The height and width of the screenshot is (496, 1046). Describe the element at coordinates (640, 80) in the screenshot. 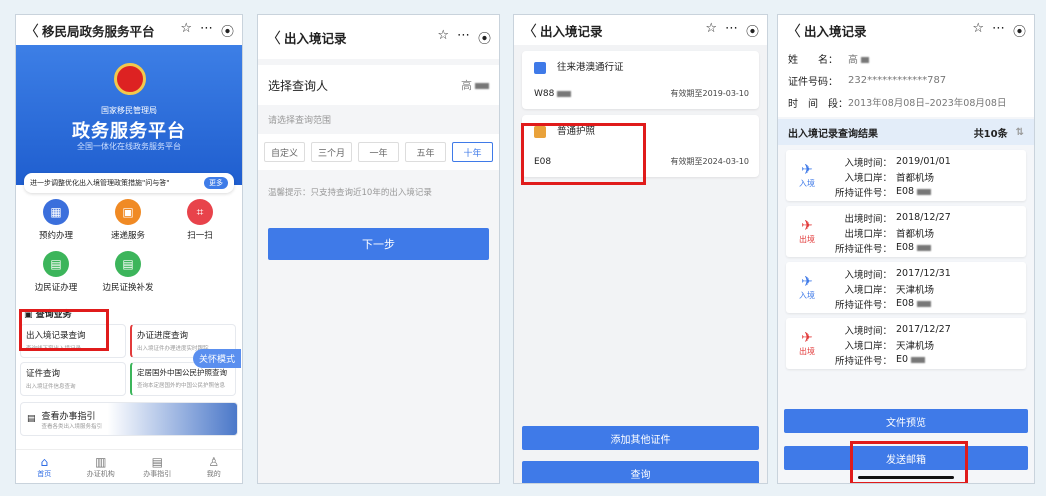

I see `cert-card-hk-macau: 往来港澳通行证 W88 有效期至2019-03-10` at that location.